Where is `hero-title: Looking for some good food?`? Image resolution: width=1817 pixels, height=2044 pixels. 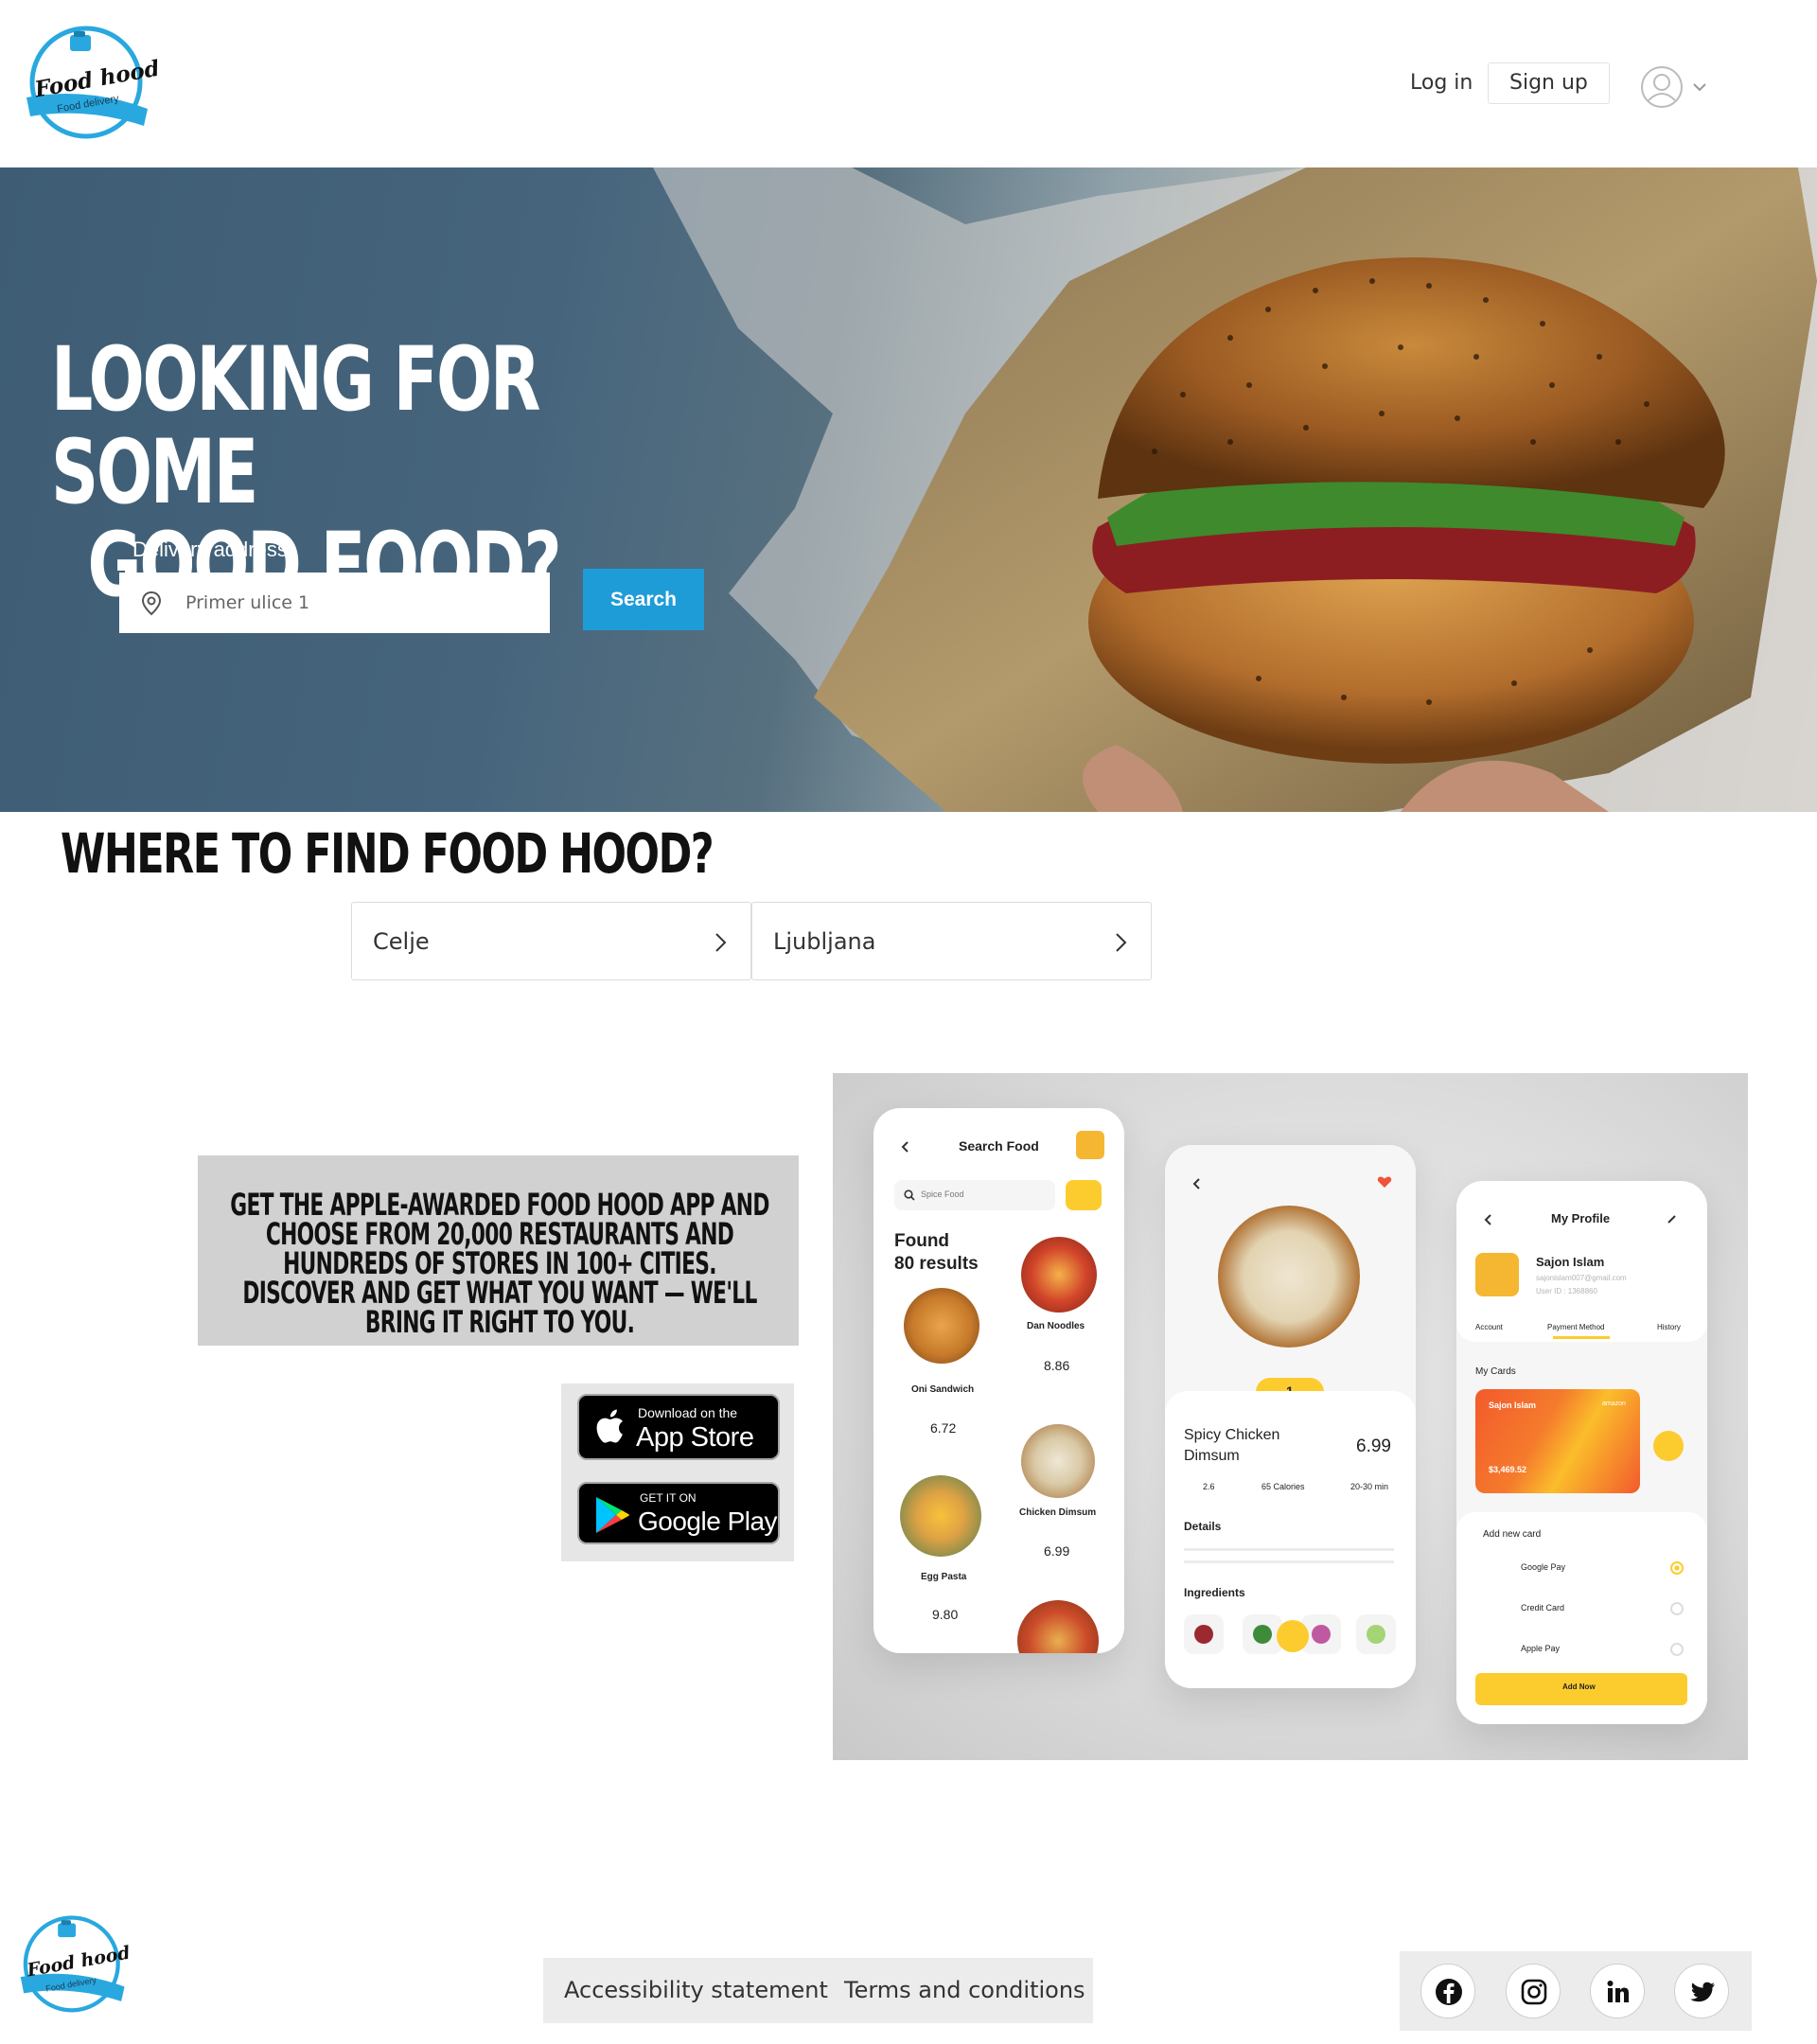
hero-title: Looking for some good food? is located at coordinates (317, 473).